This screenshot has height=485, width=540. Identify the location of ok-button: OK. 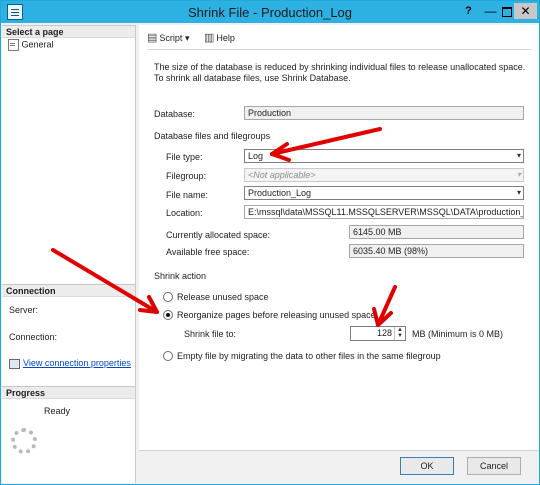
(427, 466).